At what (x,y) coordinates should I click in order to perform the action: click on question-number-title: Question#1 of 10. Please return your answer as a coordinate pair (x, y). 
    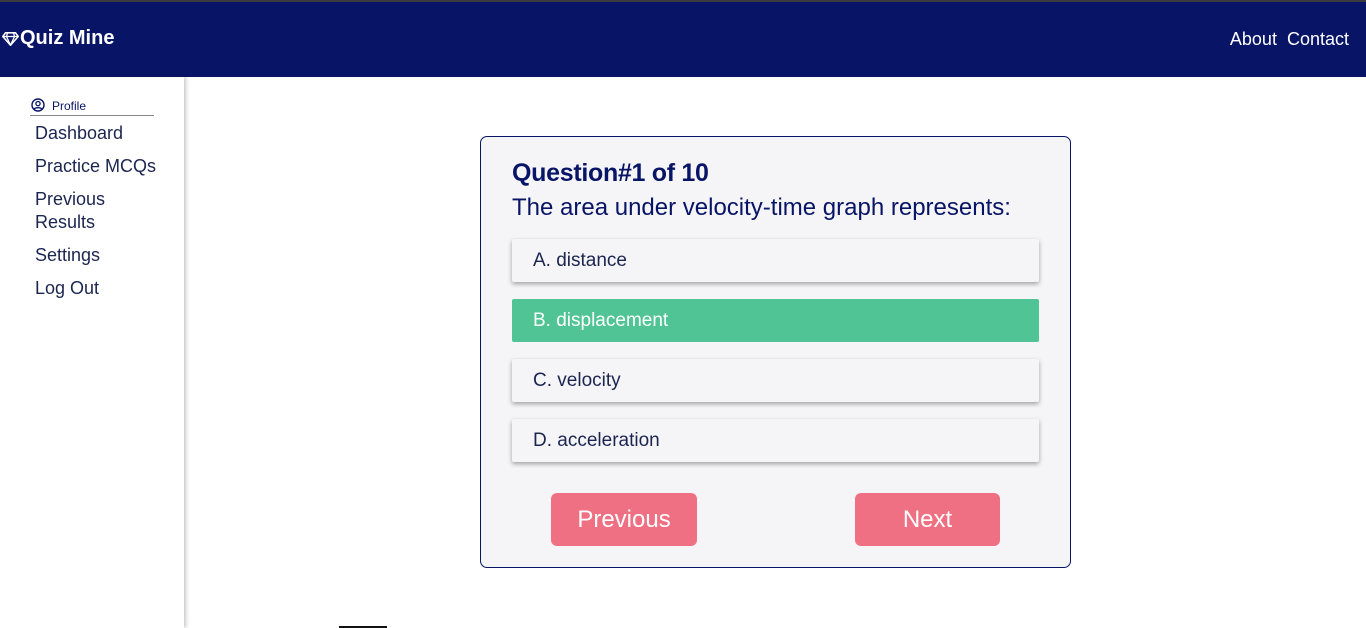
    Looking at the image, I should click on (610, 173).